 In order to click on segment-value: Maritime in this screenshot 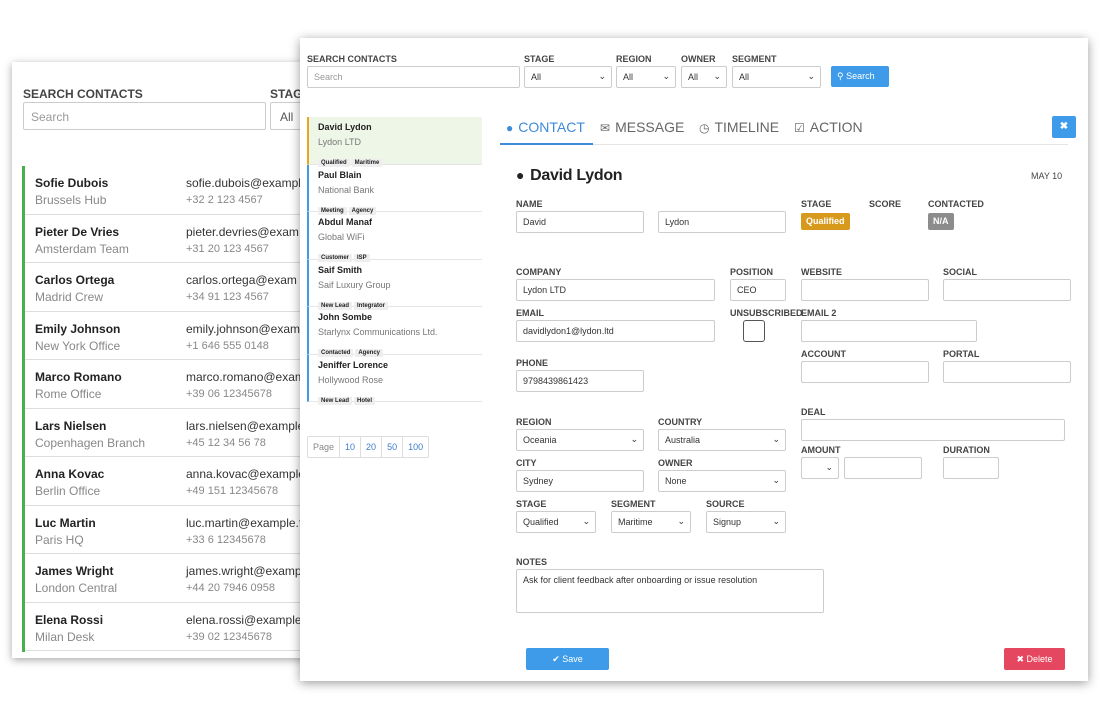, I will do `click(635, 522)`.